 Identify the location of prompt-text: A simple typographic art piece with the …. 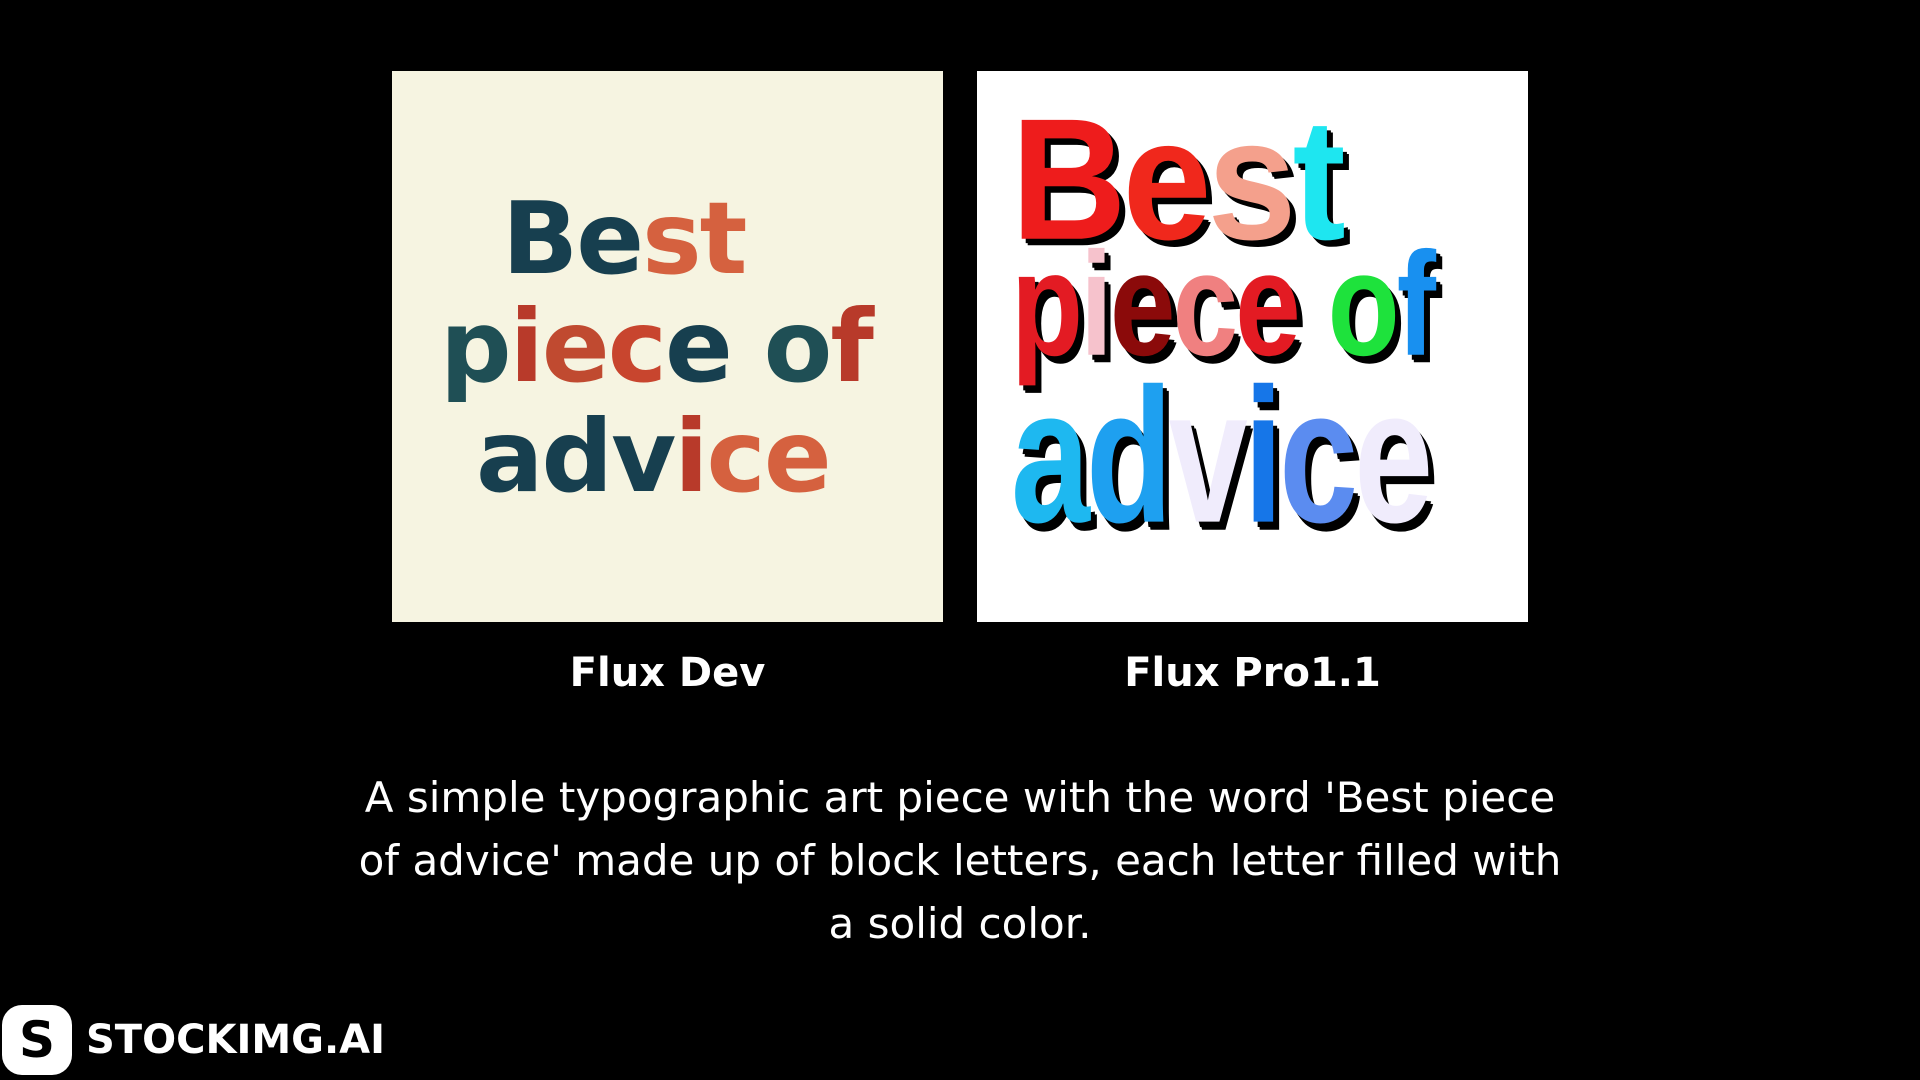
(960, 860).